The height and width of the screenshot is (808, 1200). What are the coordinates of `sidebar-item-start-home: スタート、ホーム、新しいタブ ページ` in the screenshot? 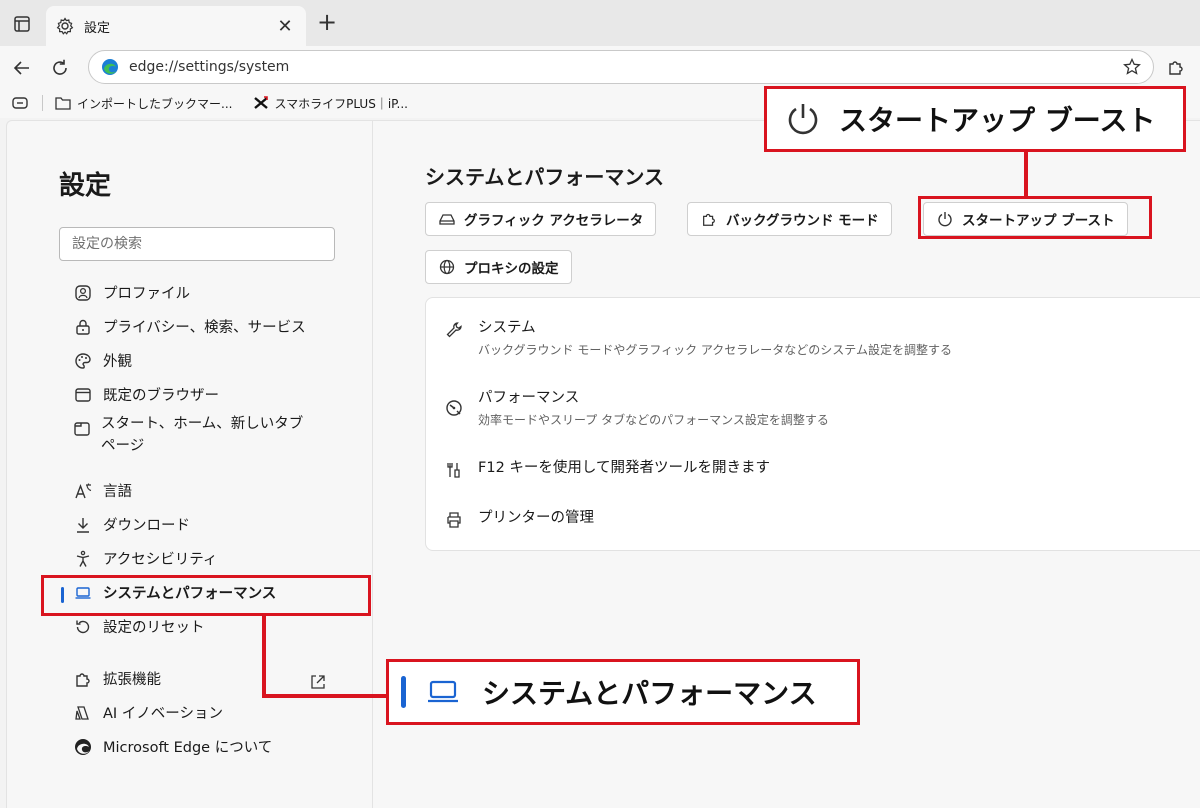 It's located at (193, 435).